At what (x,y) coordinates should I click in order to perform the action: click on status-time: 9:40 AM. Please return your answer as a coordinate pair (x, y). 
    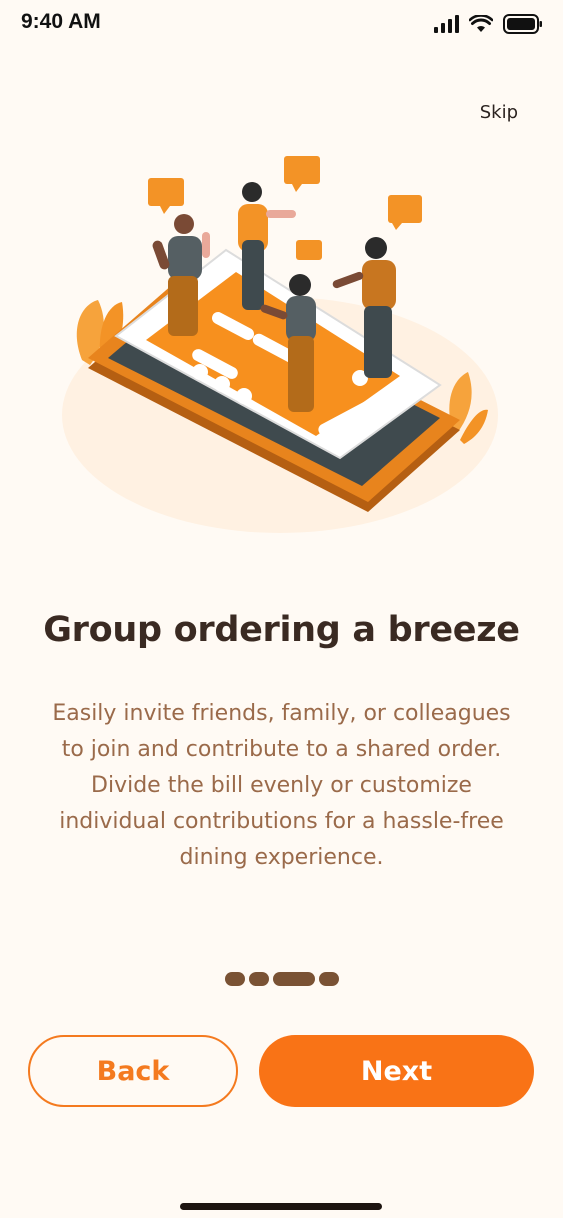
    Looking at the image, I should click on (61, 21).